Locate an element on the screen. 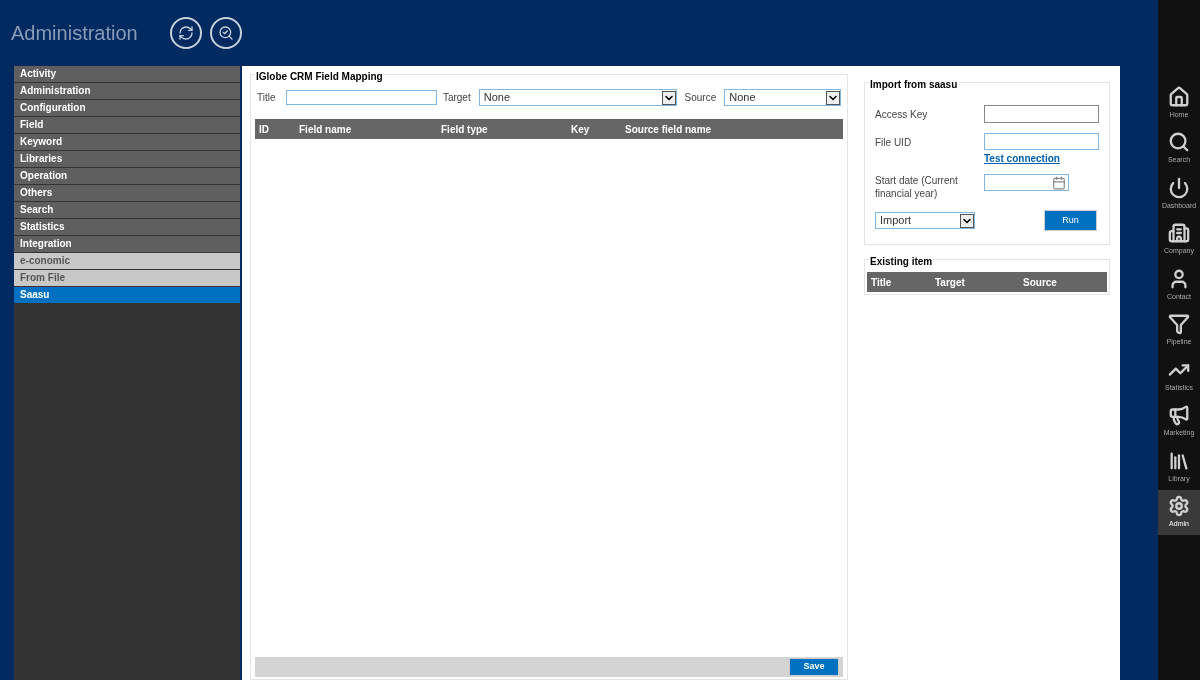 The width and height of the screenshot is (1200, 680). building-icon is located at coordinates (1179, 233).